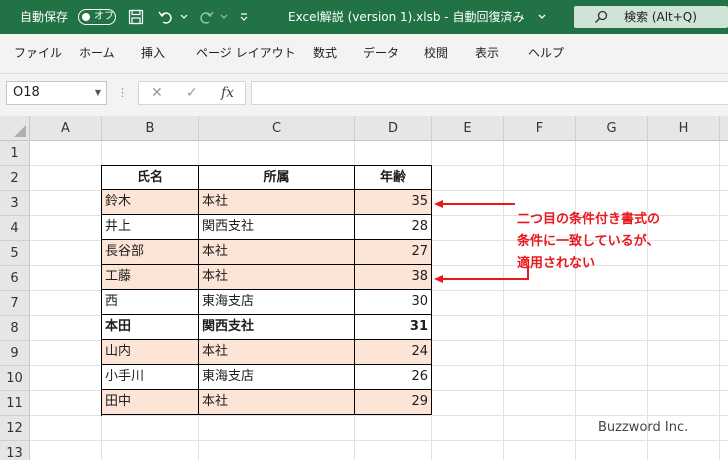 The height and width of the screenshot is (466, 728). What do you see at coordinates (150, 402) in the screenshot?
I see `table-cell-name: 田中` at bounding box center [150, 402].